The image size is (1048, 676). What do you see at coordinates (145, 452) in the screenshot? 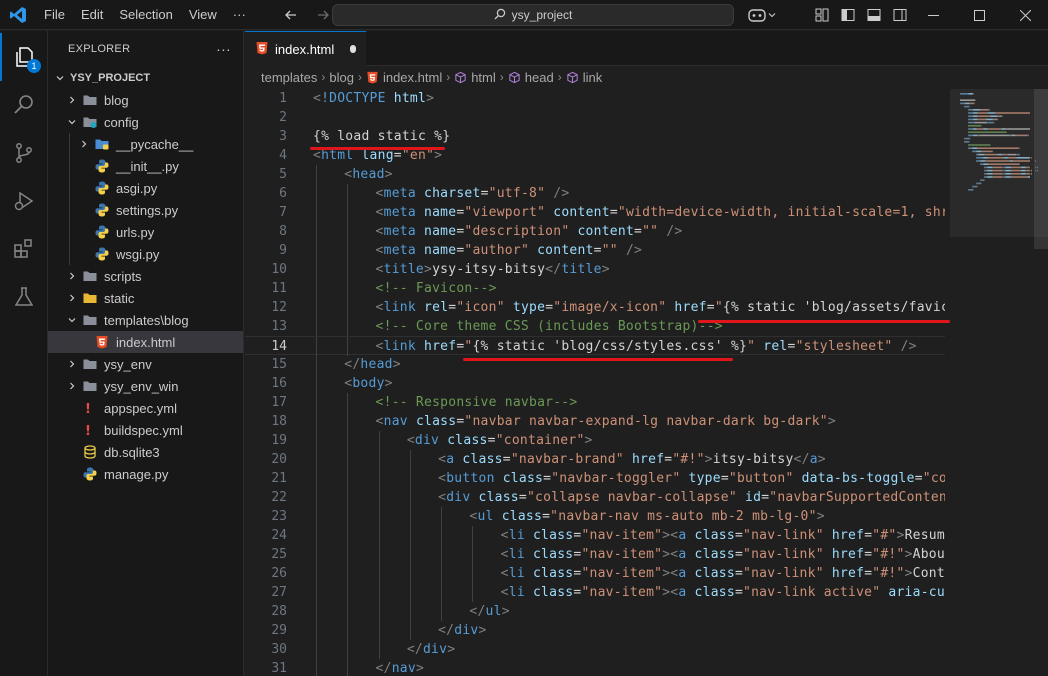
I see `tree-file: db.sqlite3` at bounding box center [145, 452].